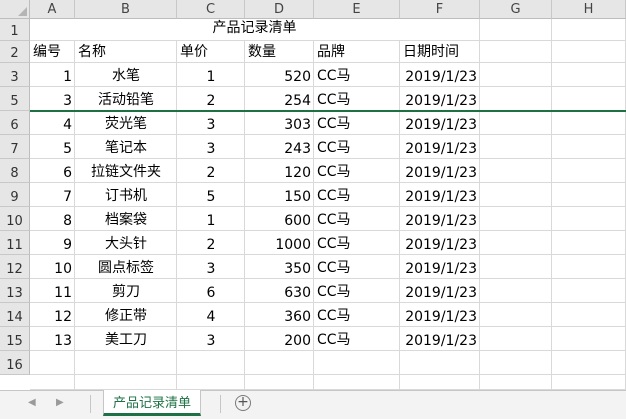 This screenshot has width=626, height=419. What do you see at coordinates (15, 219) in the screenshot?
I see `row-header-10: 10` at bounding box center [15, 219].